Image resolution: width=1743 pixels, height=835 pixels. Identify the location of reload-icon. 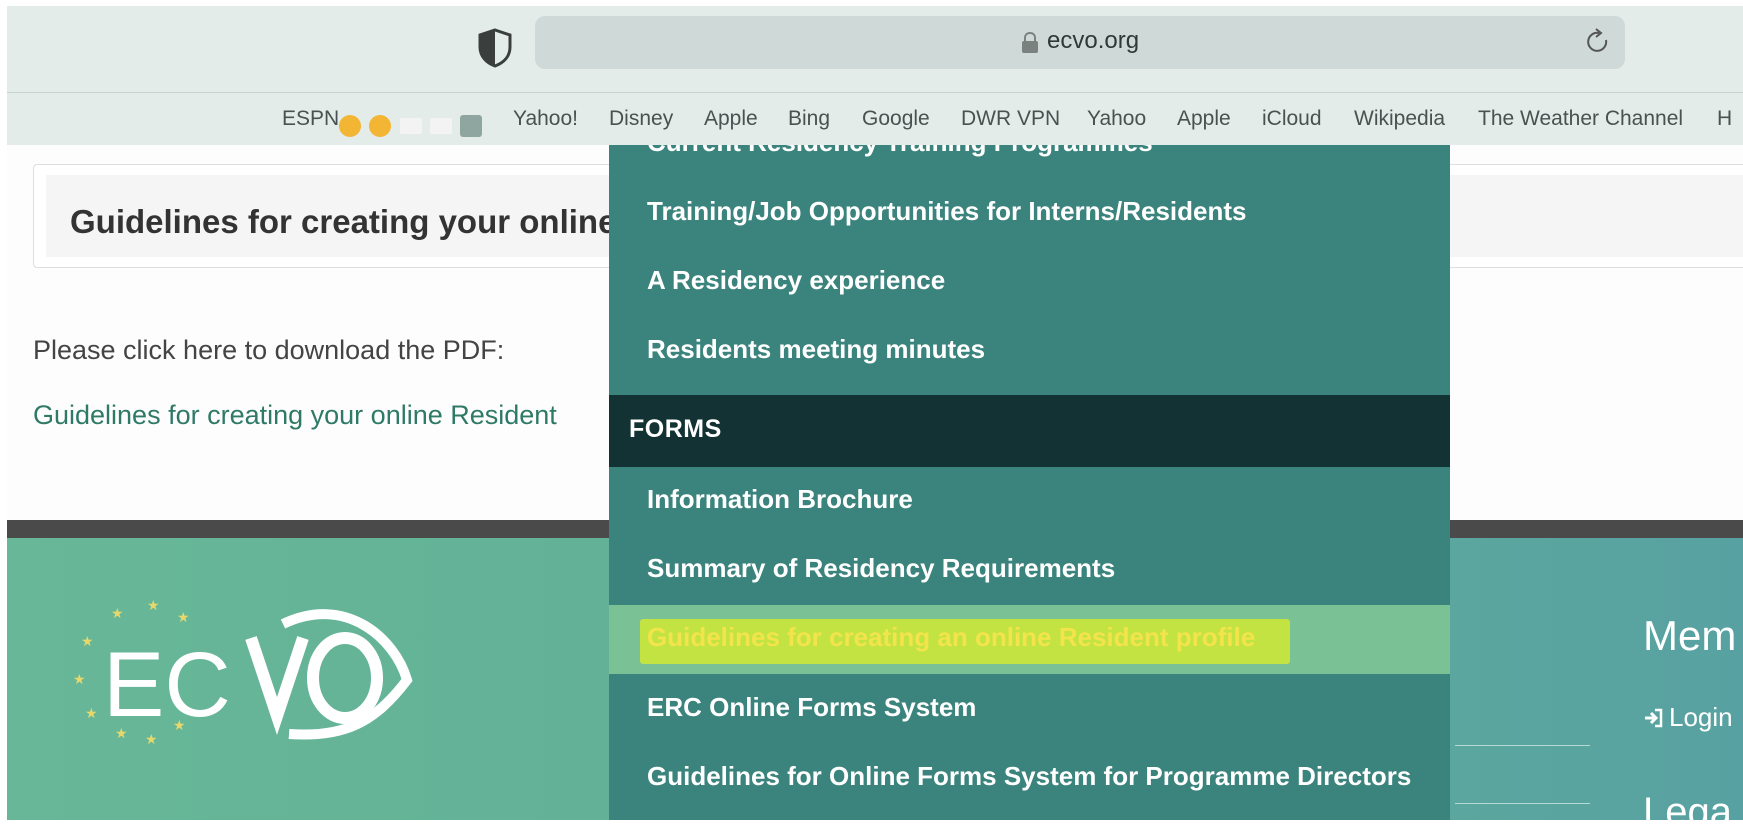
(1598, 42).